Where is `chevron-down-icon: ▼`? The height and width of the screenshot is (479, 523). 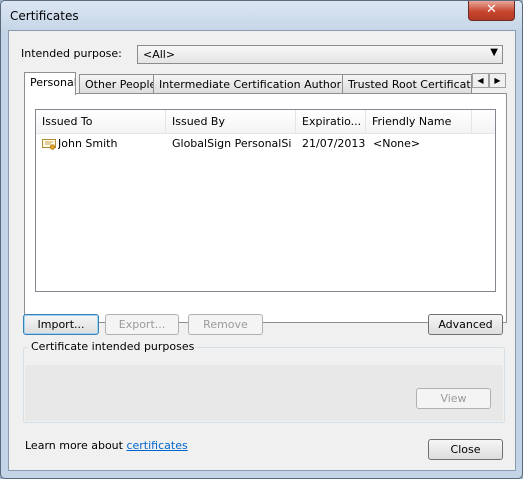
chevron-down-icon: ▼ is located at coordinates (494, 52).